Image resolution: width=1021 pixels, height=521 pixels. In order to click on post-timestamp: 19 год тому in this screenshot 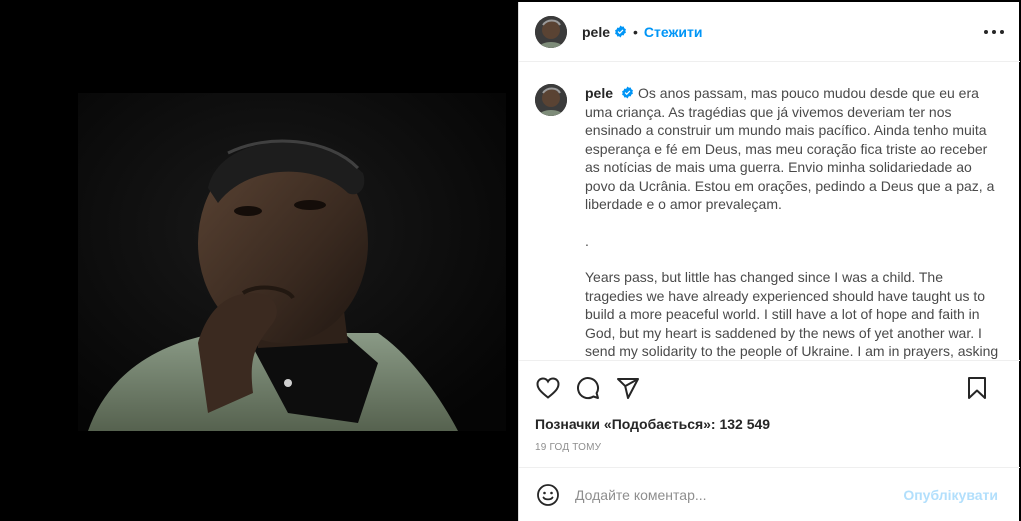, I will do `click(568, 447)`.